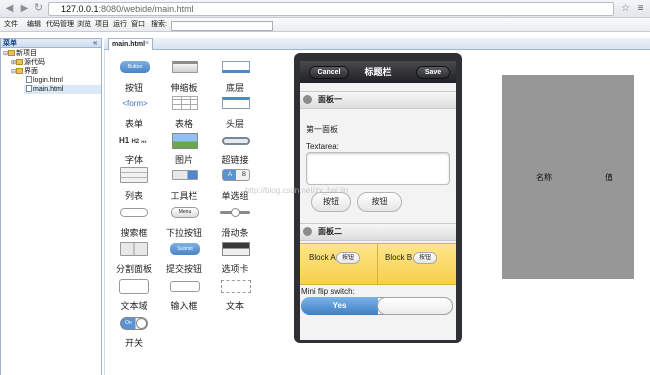 The width and height of the screenshot is (650, 375). Describe the element at coordinates (51, 211) in the screenshot. I see `project-tree` at that location.